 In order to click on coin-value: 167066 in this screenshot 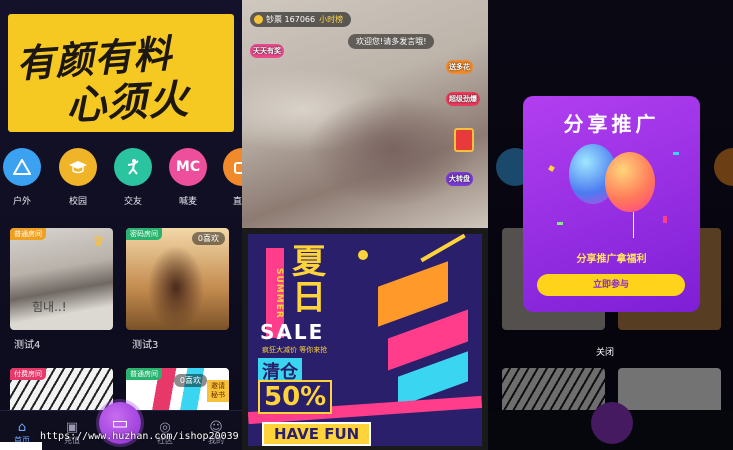, I will do `click(300, 19)`.